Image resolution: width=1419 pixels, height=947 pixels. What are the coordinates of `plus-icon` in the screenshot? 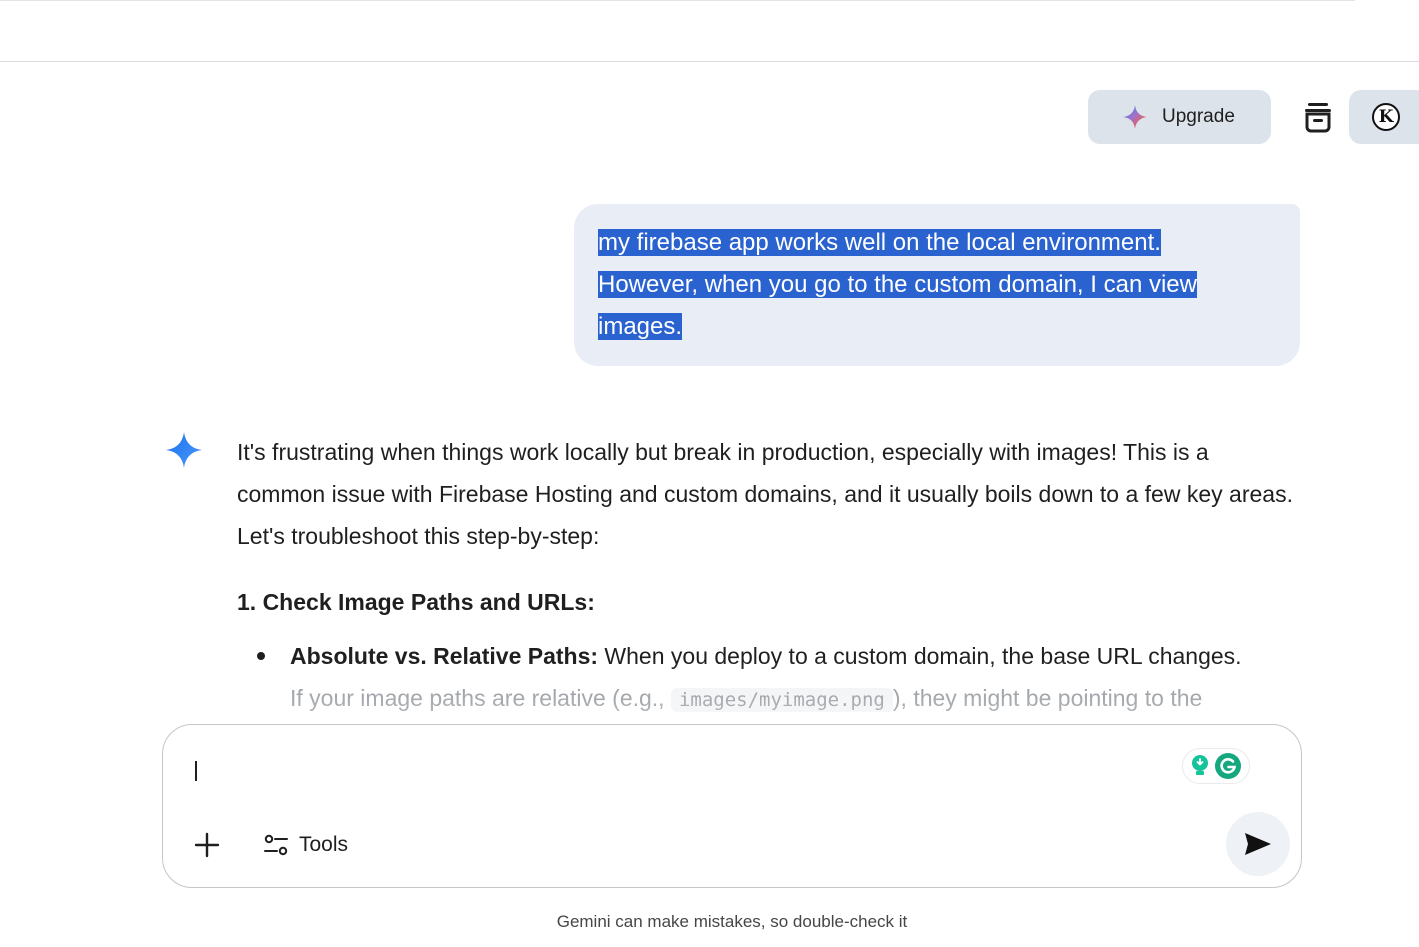 It's located at (207, 845).